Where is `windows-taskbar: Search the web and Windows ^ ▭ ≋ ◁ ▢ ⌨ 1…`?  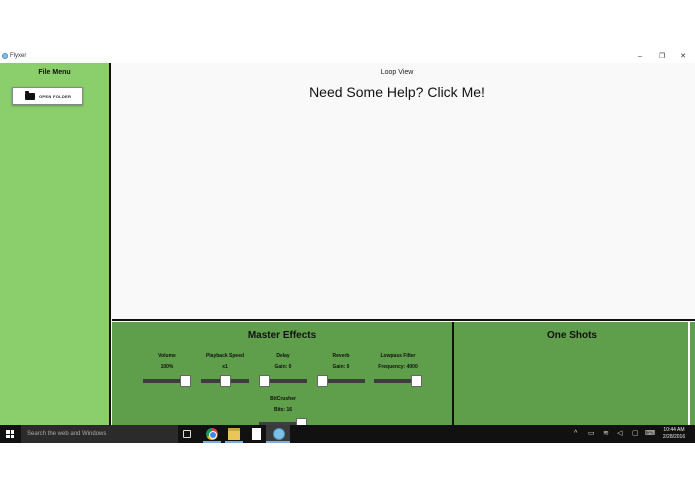
windows-taskbar: Search the web and Windows ^ ▭ ≋ ◁ ▢ ⌨ 1… is located at coordinates (347, 434).